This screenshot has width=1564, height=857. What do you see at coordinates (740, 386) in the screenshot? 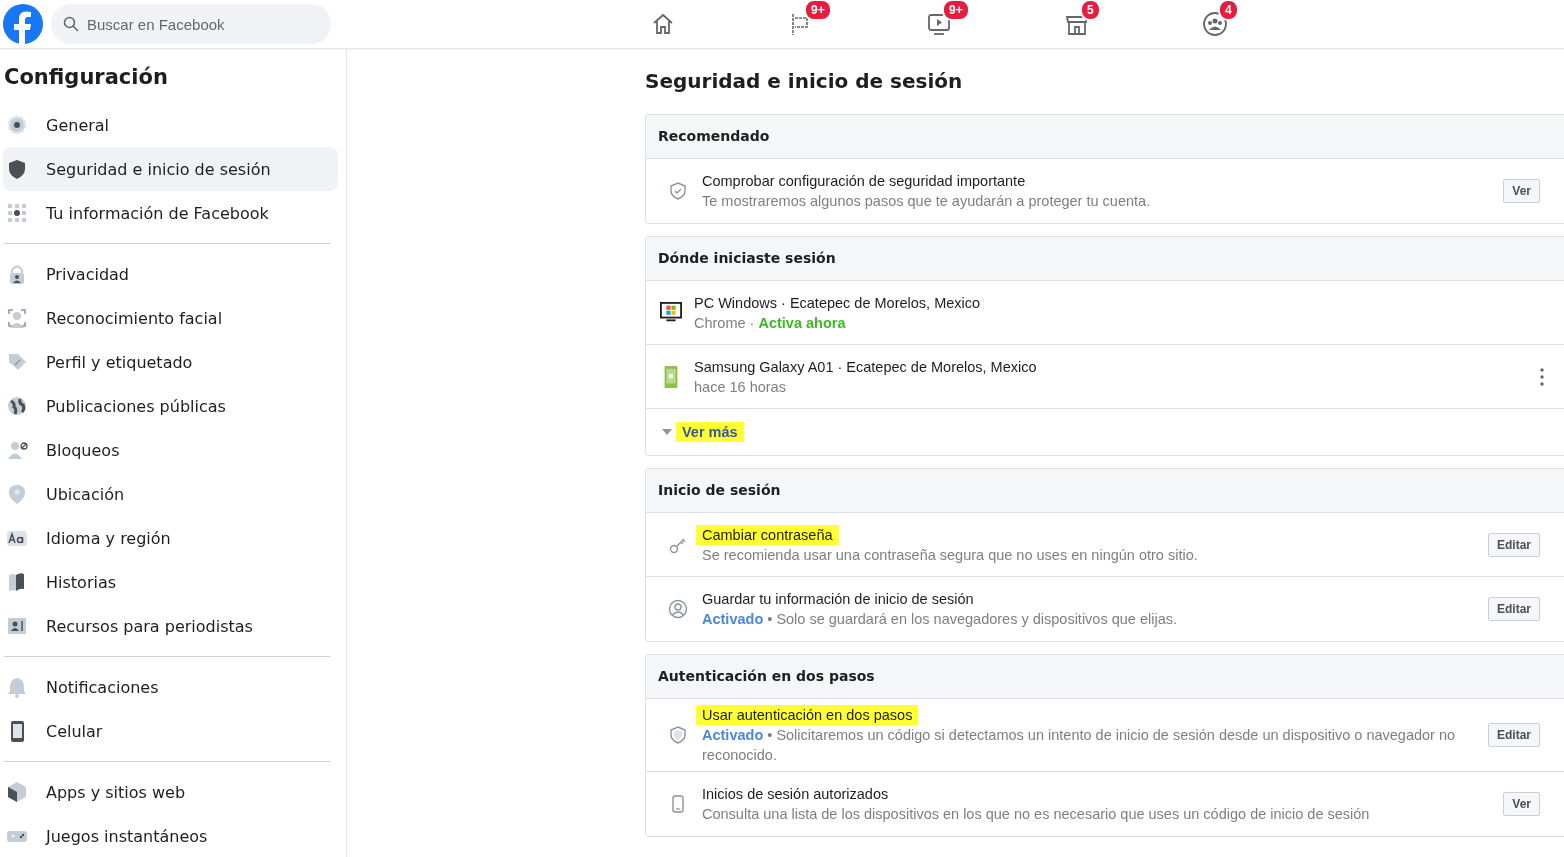
I see `session-detail: hace 16 horas` at bounding box center [740, 386].